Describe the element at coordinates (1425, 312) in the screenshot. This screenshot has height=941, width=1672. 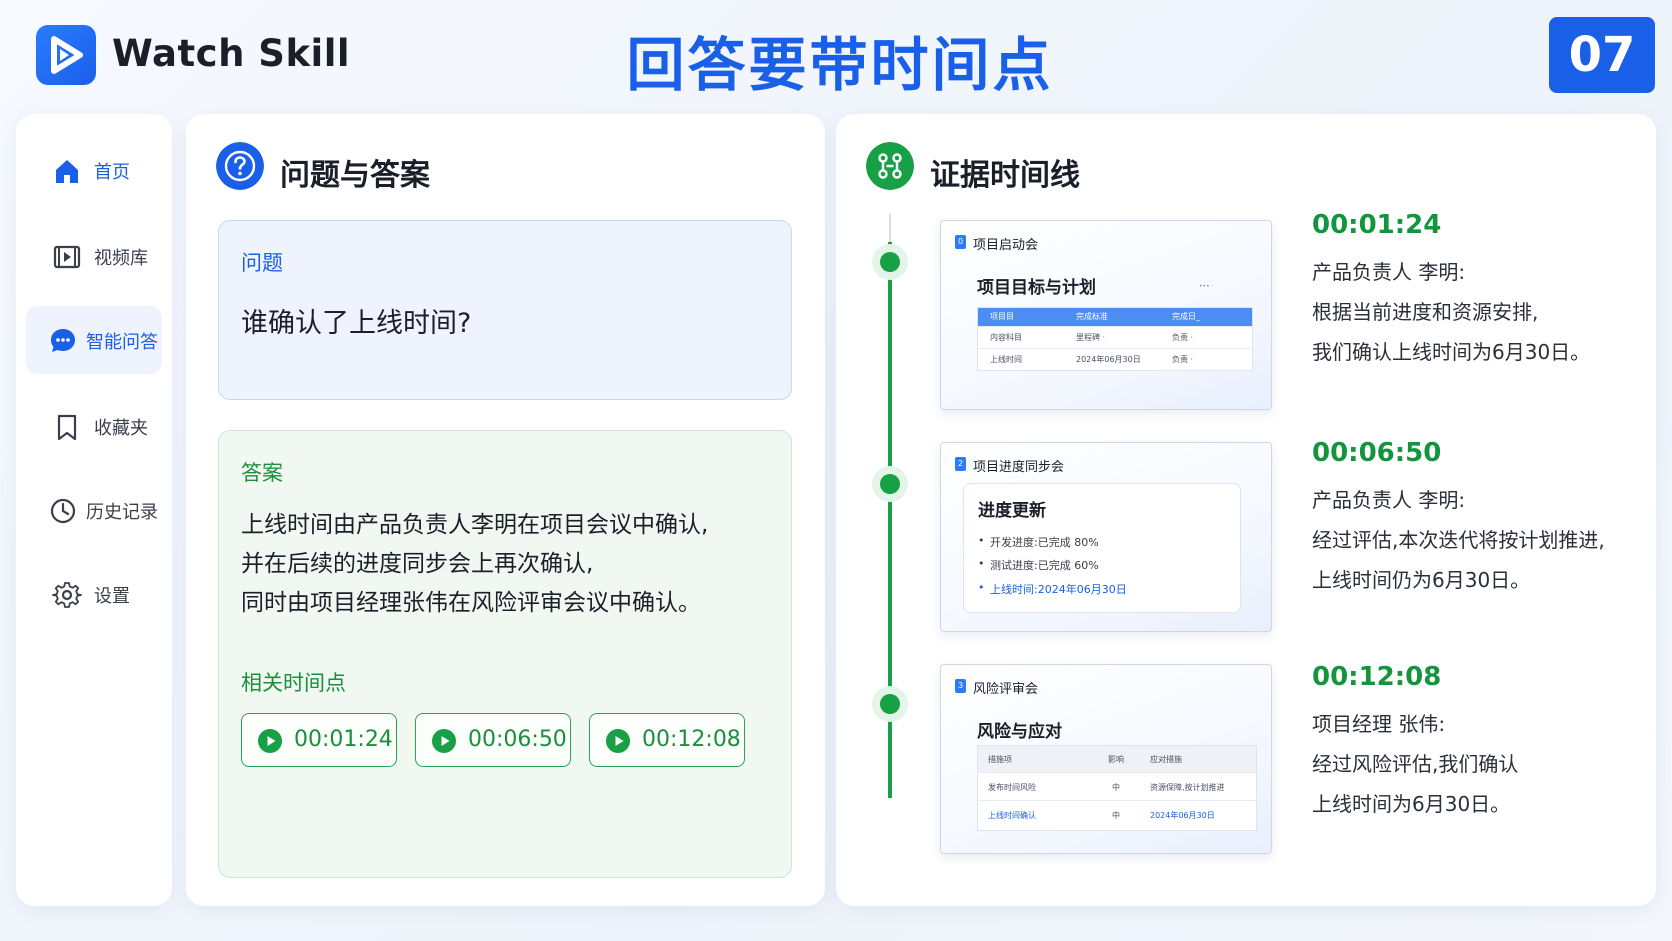
I see `event-quote-line: 根据当前进度和资源安排,` at that location.